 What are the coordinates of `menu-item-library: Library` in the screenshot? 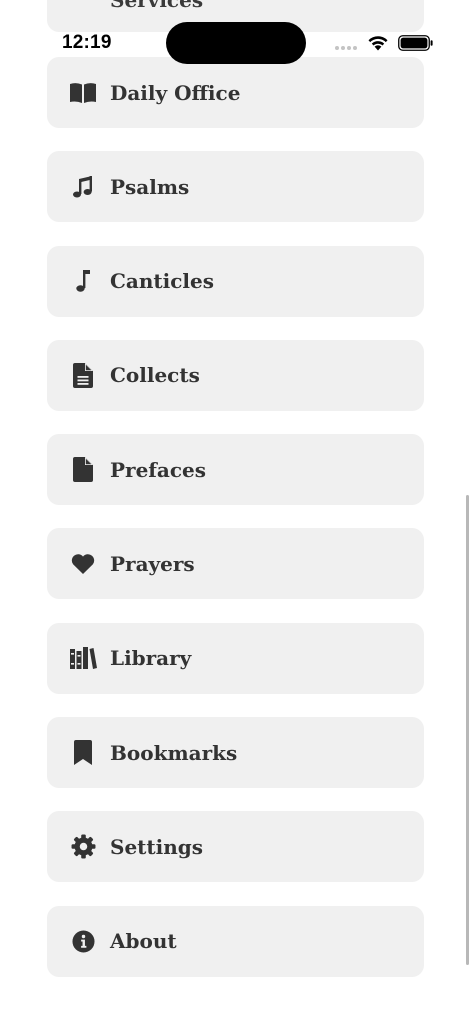 It's located at (235, 658).